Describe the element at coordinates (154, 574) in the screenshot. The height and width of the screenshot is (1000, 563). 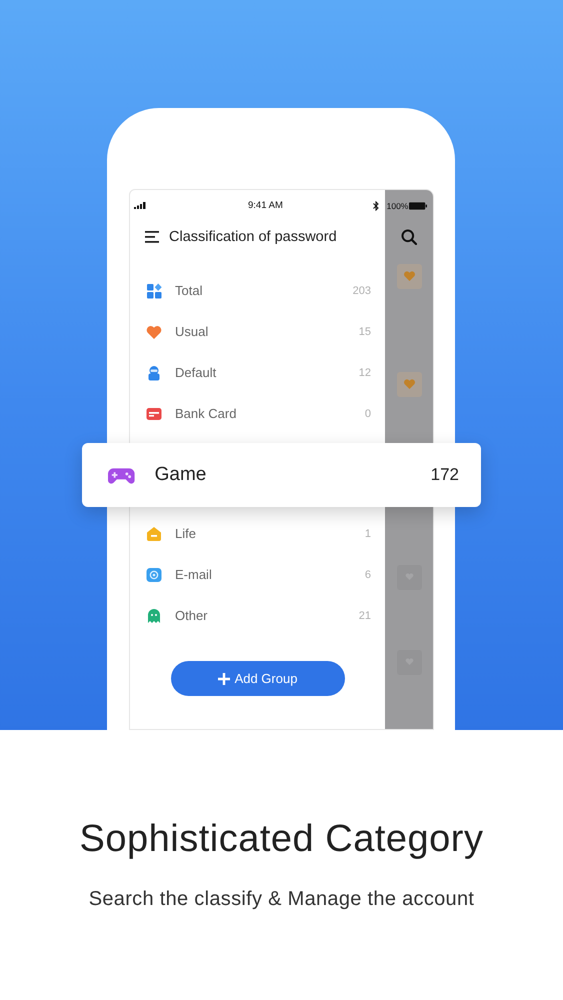
I see `at-sign-icon` at that location.